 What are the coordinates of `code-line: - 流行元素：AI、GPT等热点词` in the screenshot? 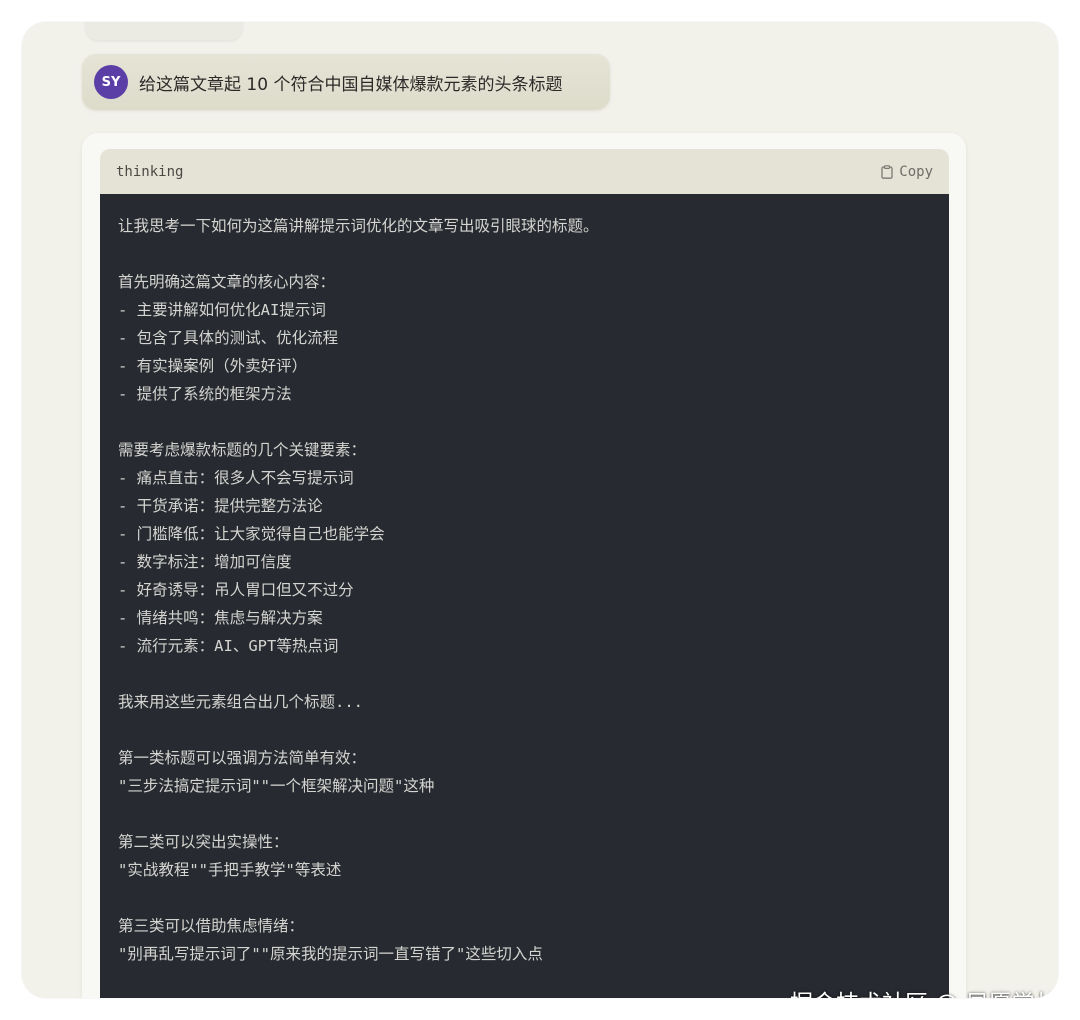 It's located at (228, 646).